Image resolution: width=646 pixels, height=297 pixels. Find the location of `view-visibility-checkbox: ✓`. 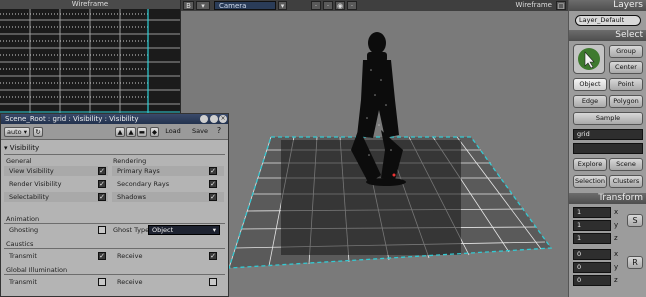

view-visibility-checkbox: ✓ is located at coordinates (102, 171).